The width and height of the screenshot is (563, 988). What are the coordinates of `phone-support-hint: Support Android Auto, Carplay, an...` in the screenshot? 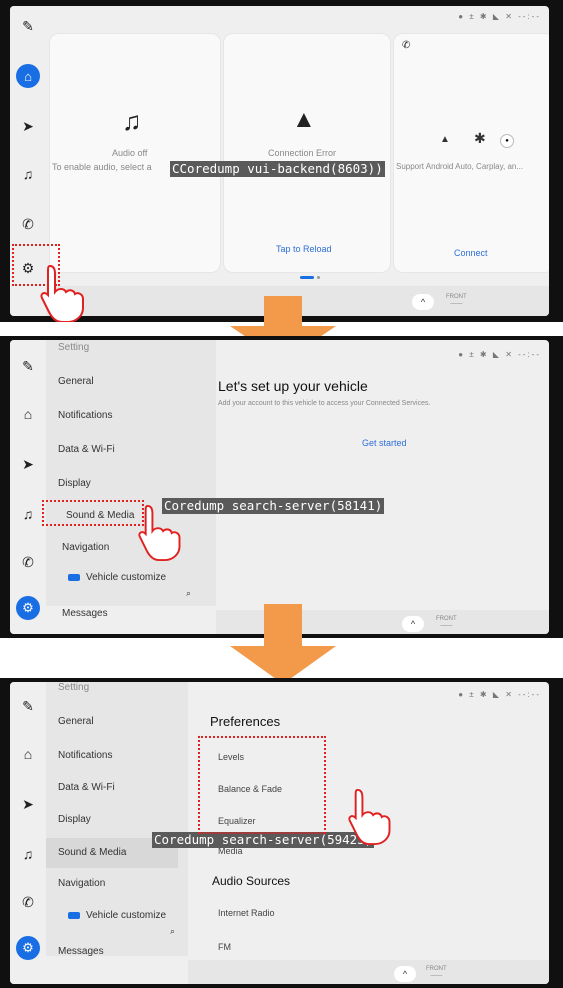 It's located at (460, 166).